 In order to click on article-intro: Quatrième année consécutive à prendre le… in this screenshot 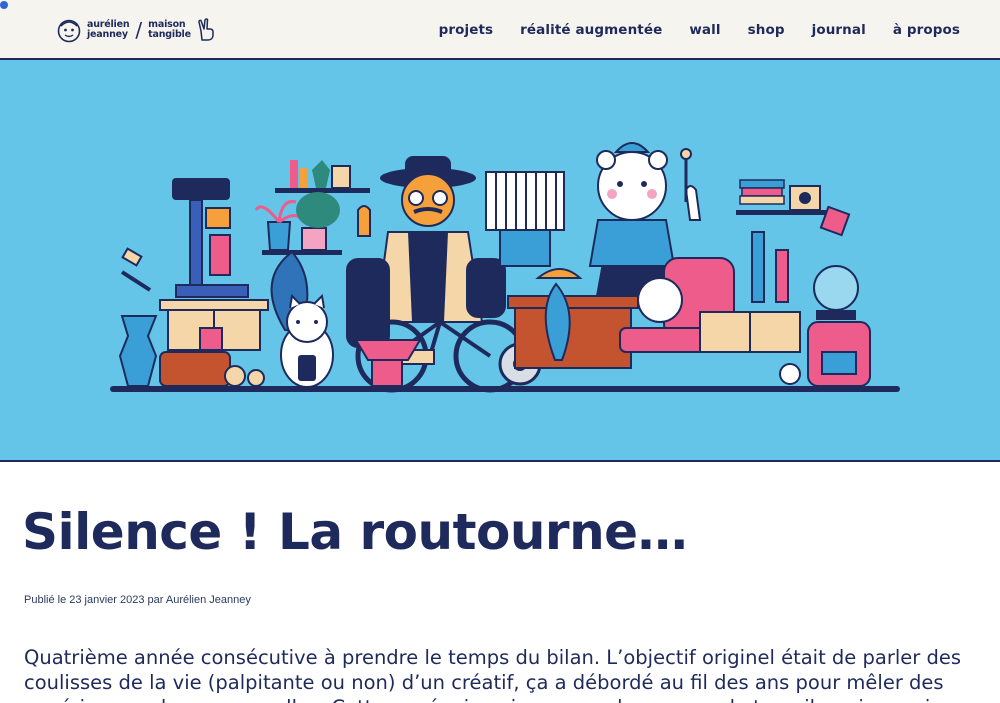, I will do `click(493, 674)`.